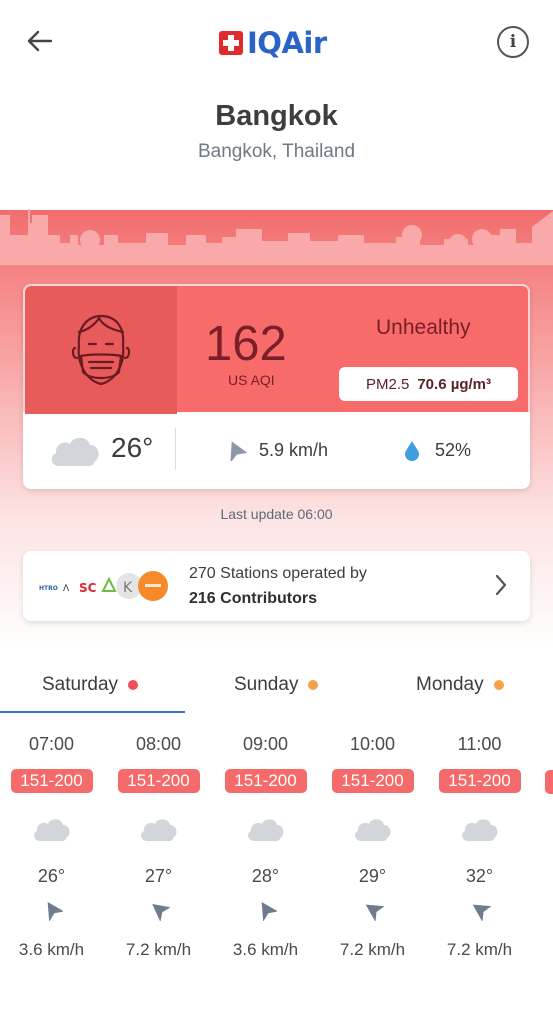 This screenshot has width=553, height=1024. Describe the element at coordinates (276, 237) in the screenshot. I see `city-skyline` at that location.